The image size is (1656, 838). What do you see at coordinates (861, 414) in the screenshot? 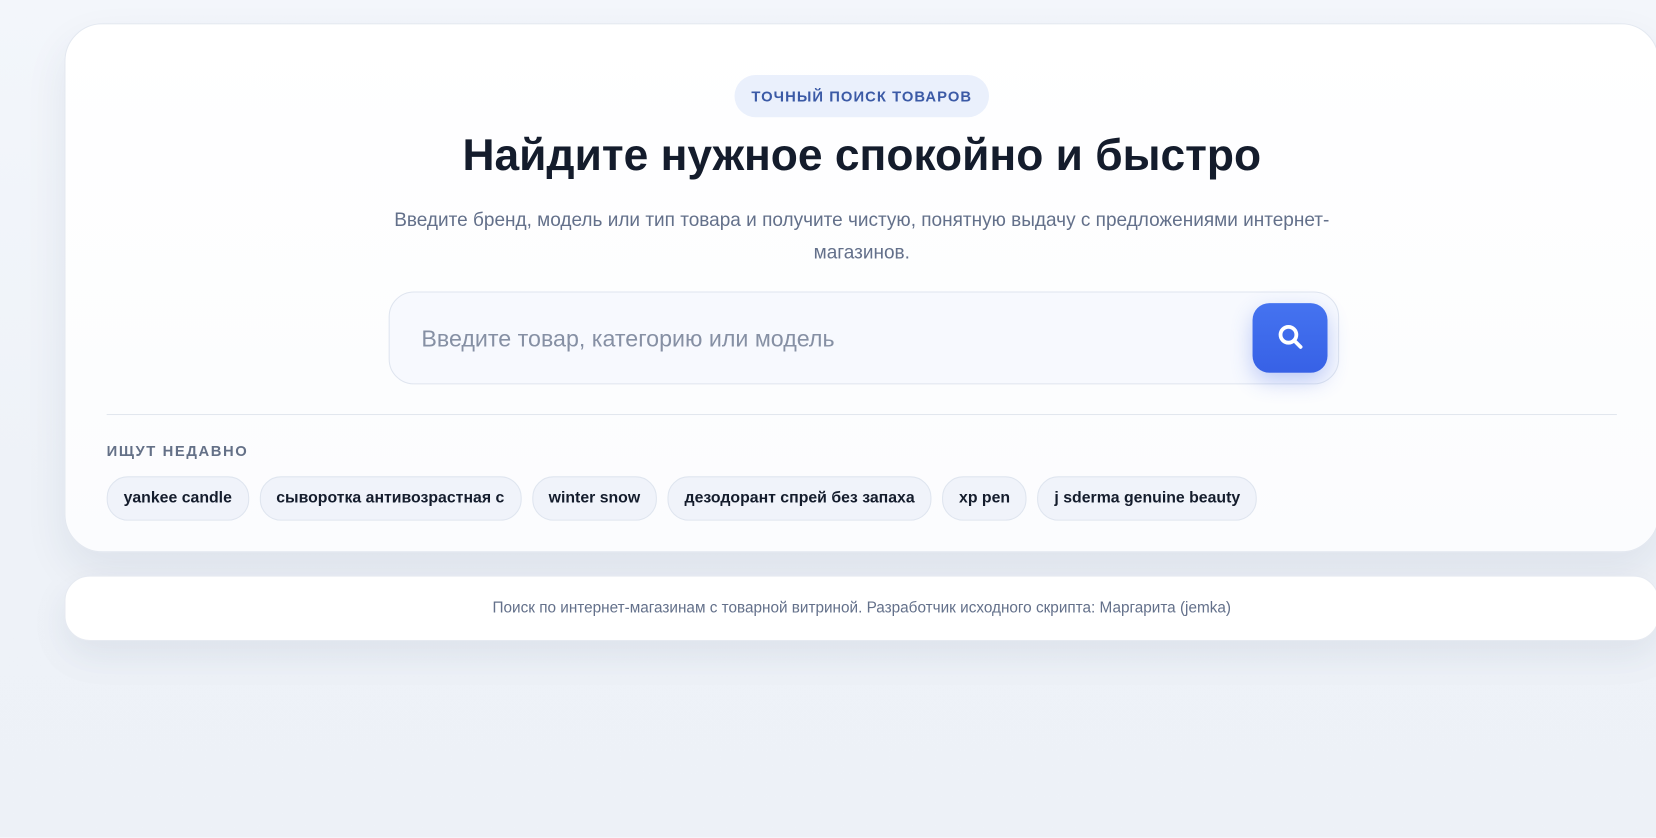
I see `divider` at bounding box center [861, 414].